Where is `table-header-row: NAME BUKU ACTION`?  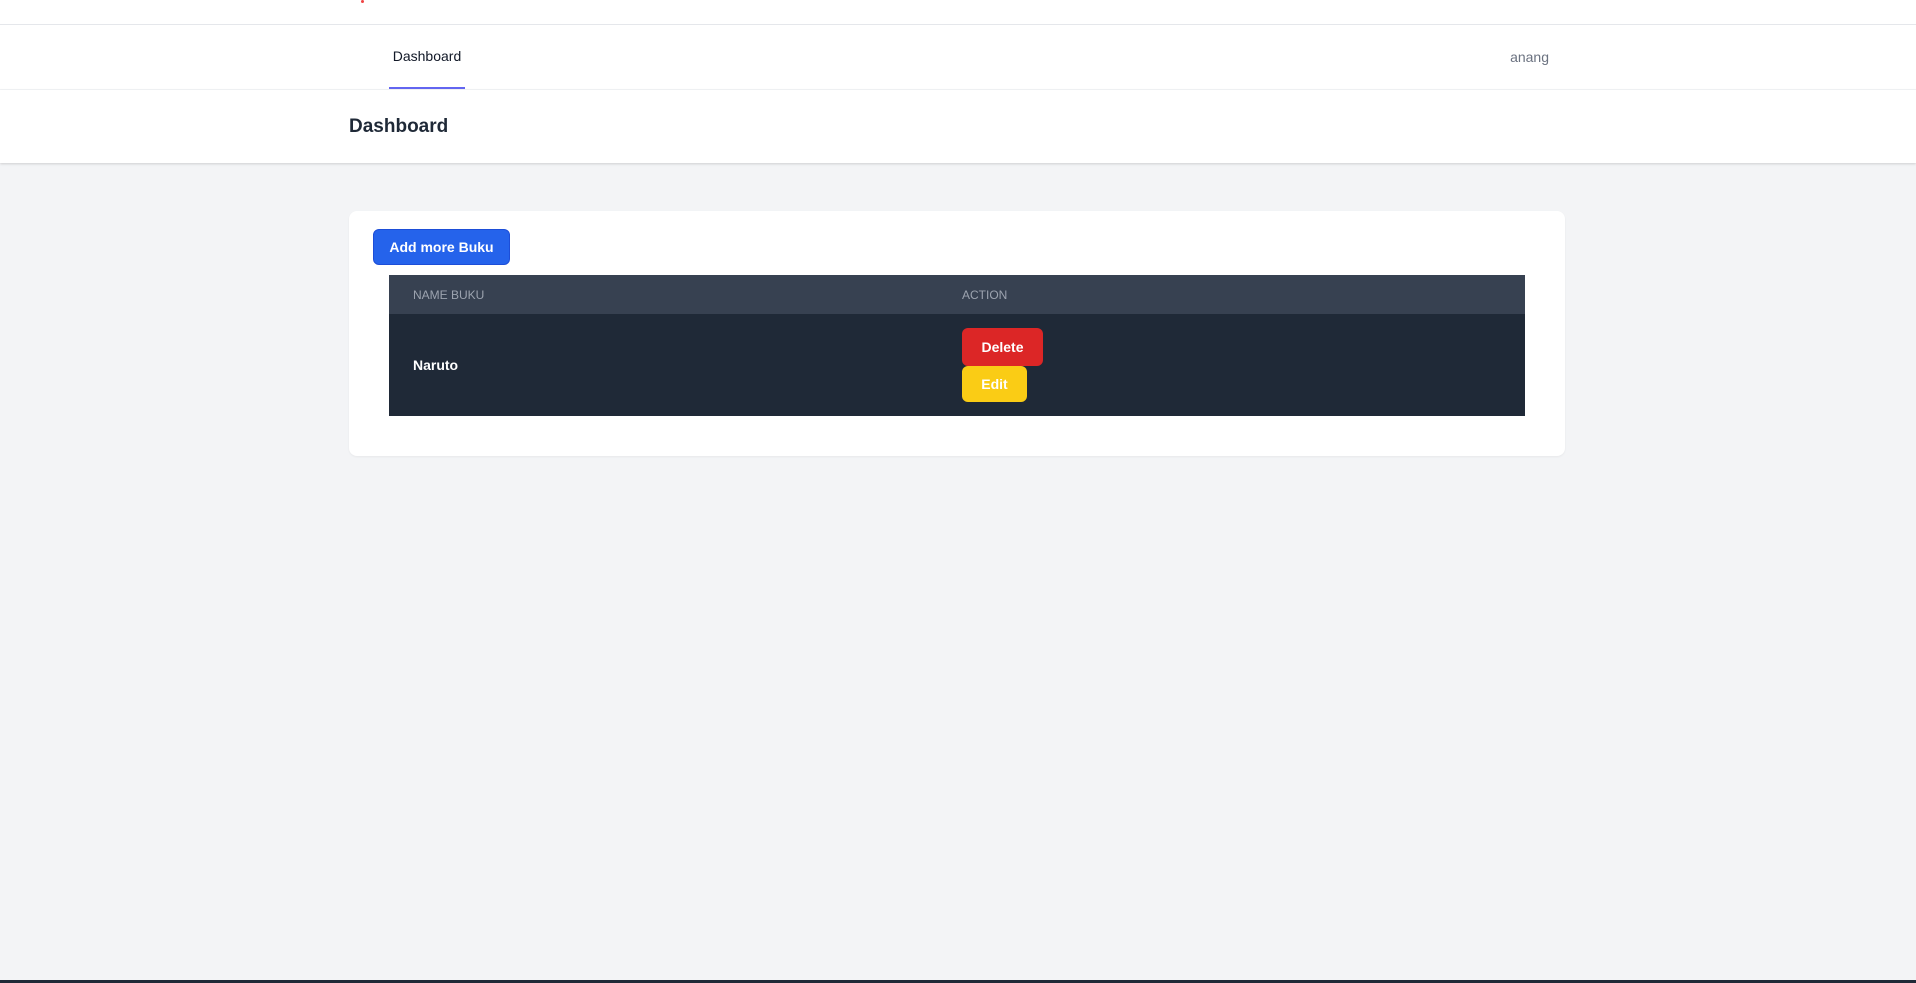 table-header-row: NAME BUKU ACTION is located at coordinates (957, 294).